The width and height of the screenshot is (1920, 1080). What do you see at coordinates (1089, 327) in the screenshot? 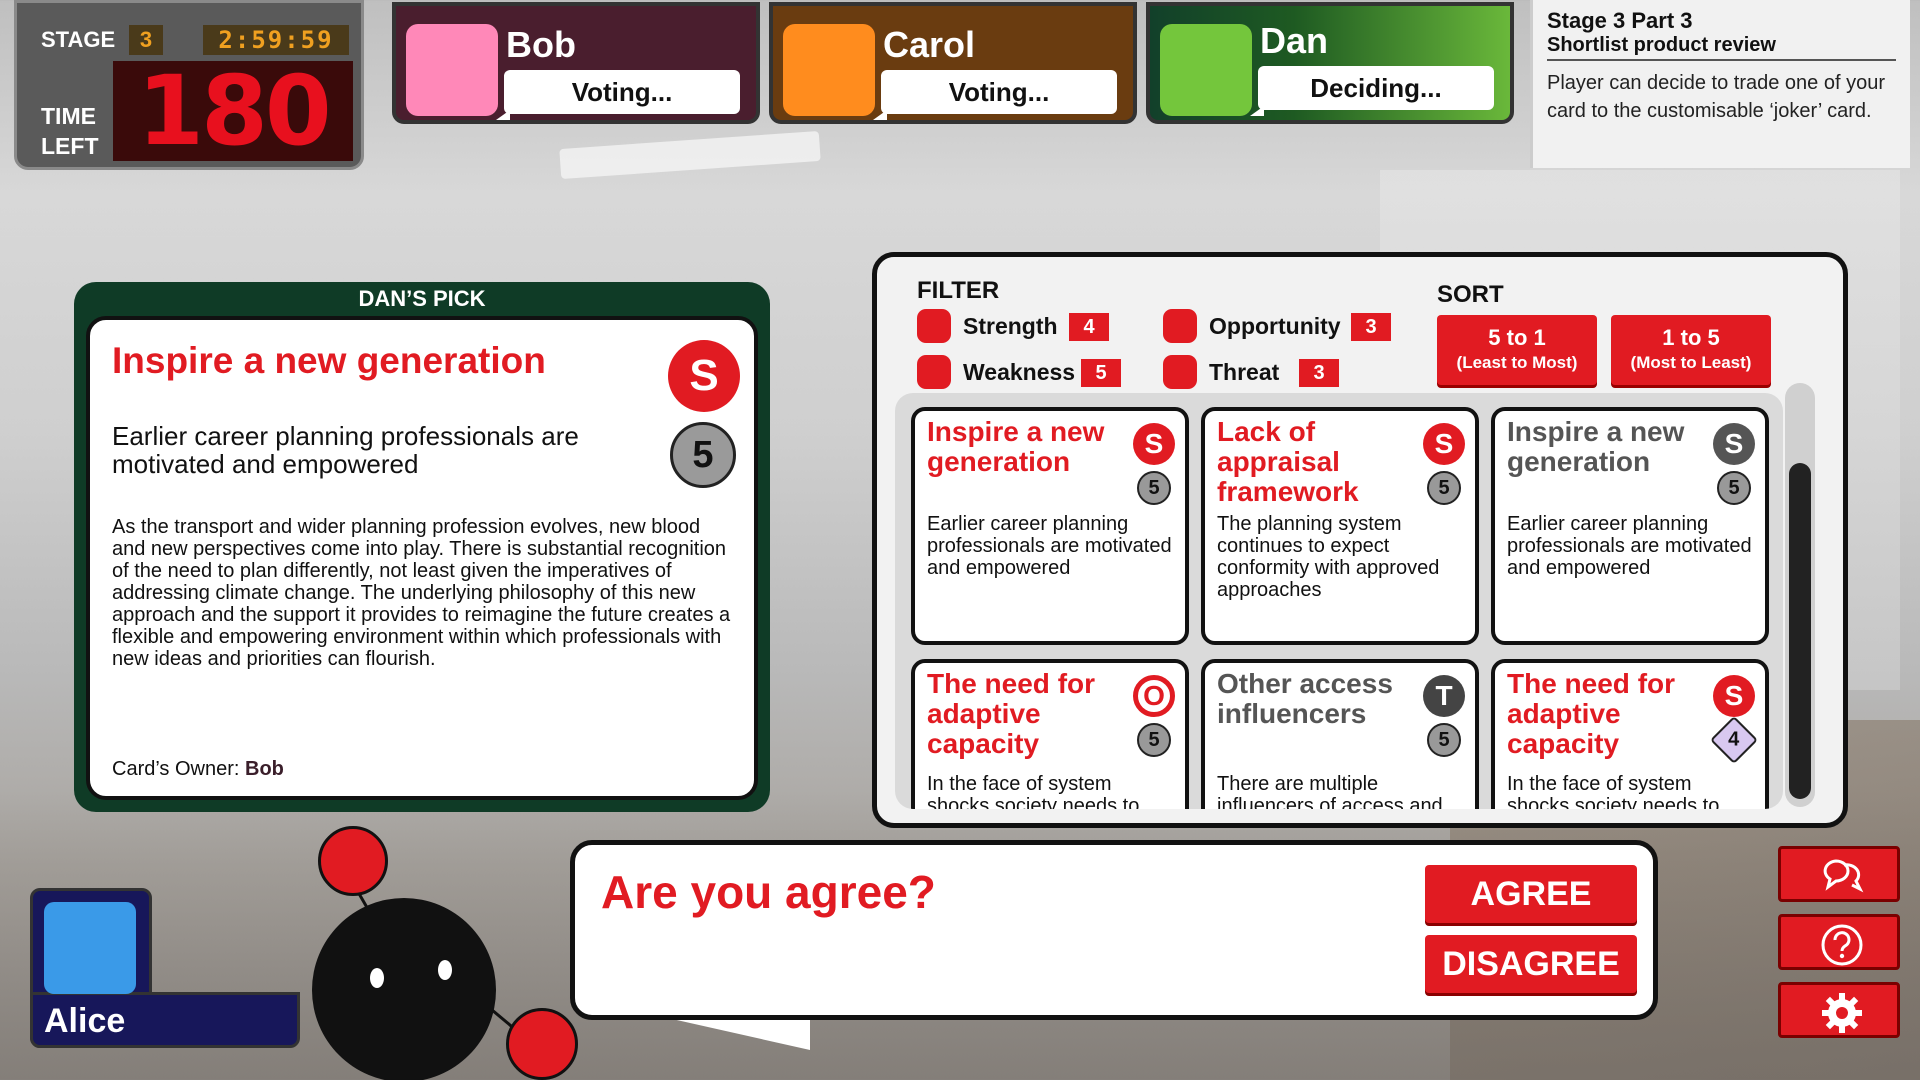
I see `filter-count-strength: 4` at bounding box center [1089, 327].